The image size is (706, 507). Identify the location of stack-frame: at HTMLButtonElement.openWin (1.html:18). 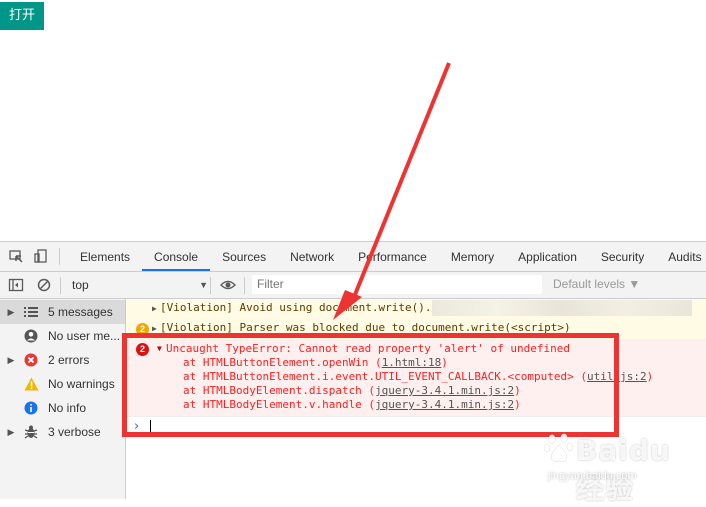
(315, 362).